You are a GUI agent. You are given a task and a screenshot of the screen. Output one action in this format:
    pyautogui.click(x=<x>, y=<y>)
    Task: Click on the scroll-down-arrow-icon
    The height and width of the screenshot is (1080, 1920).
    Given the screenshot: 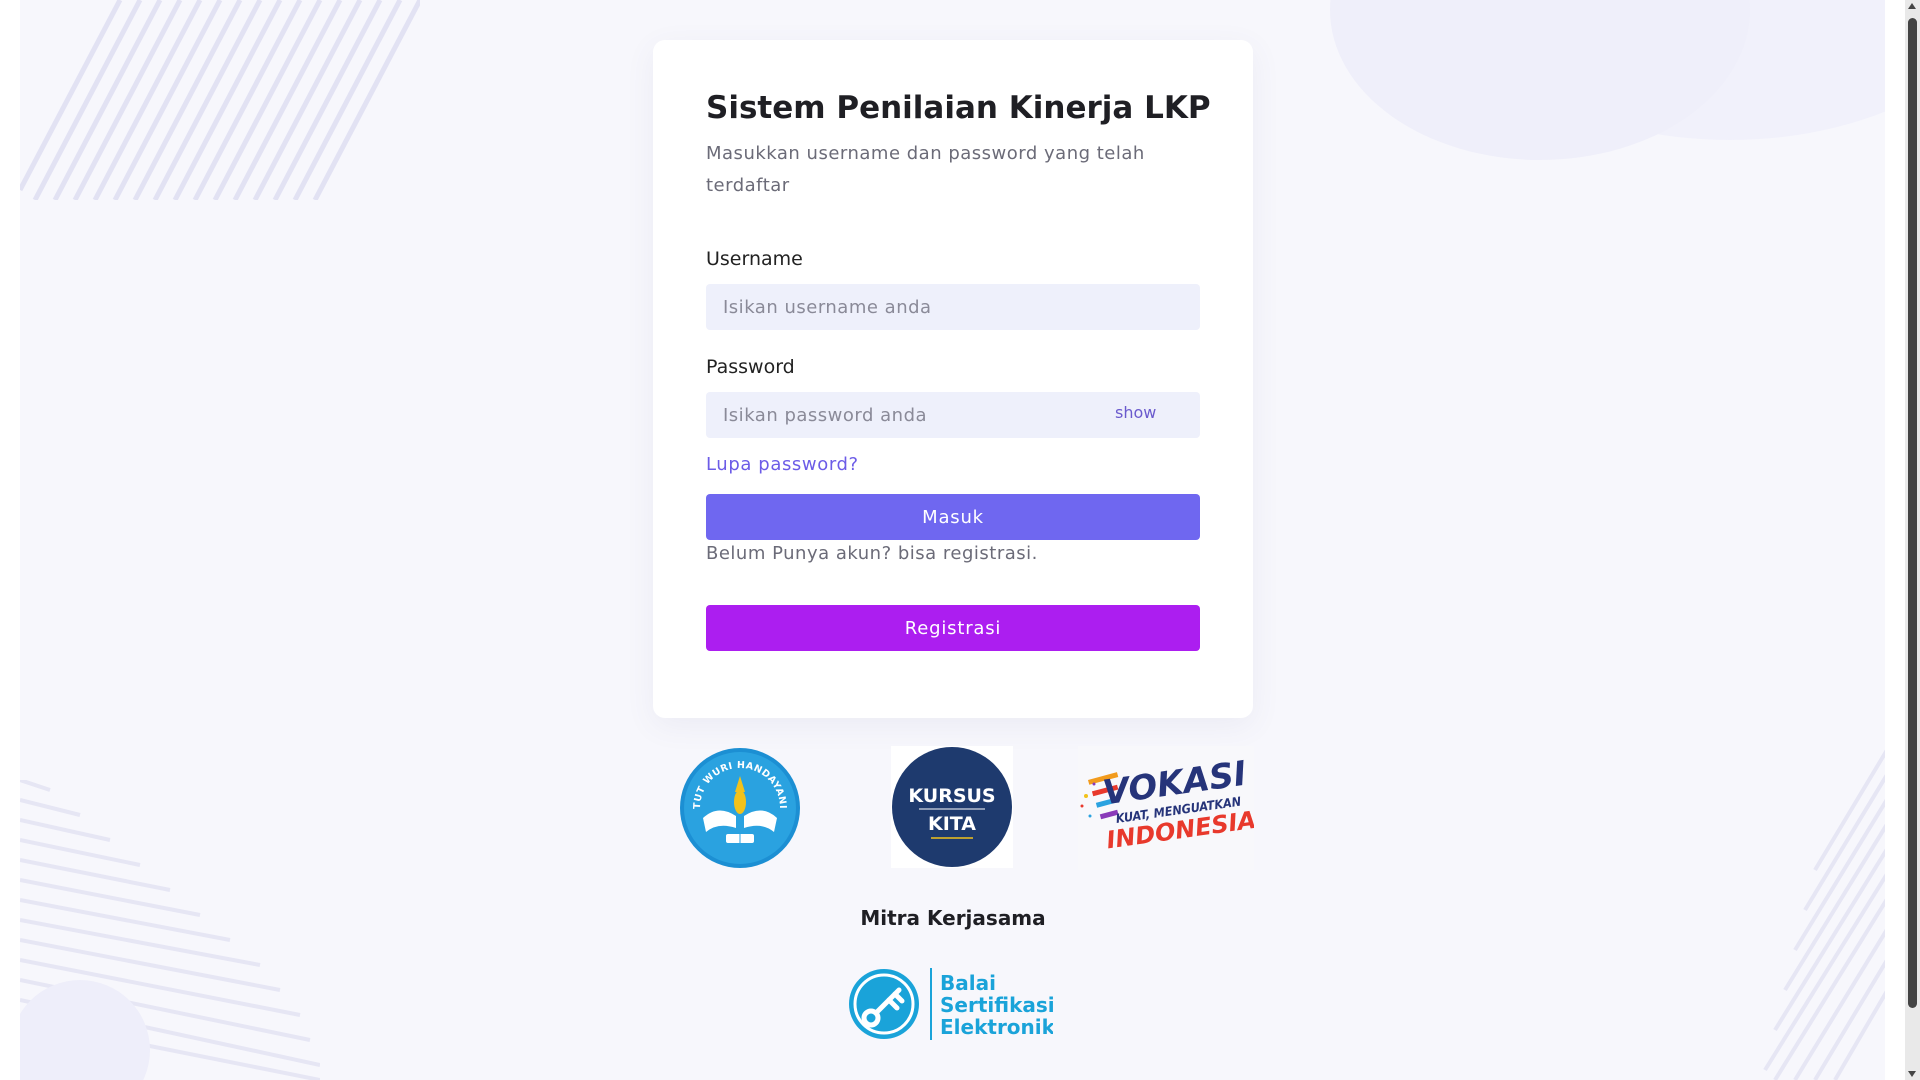 What is the action you would take?
    pyautogui.click(x=1912, y=1074)
    